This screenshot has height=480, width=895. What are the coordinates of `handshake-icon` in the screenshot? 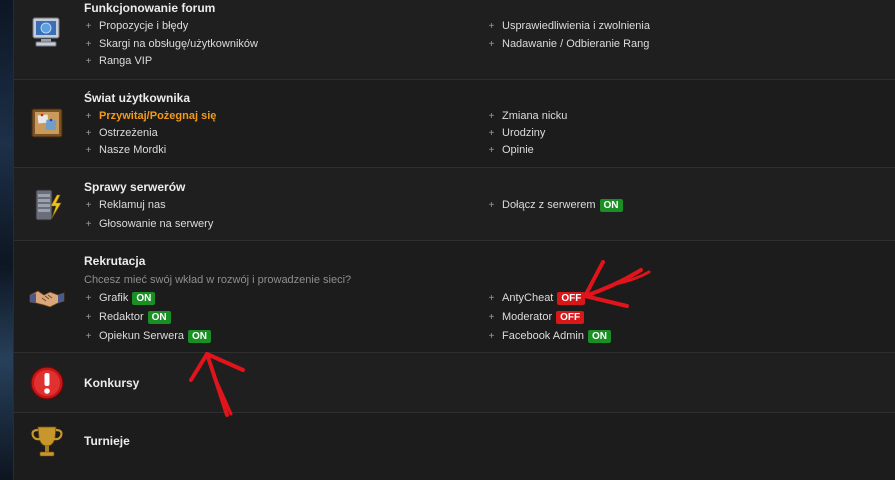 It's located at (47, 298).